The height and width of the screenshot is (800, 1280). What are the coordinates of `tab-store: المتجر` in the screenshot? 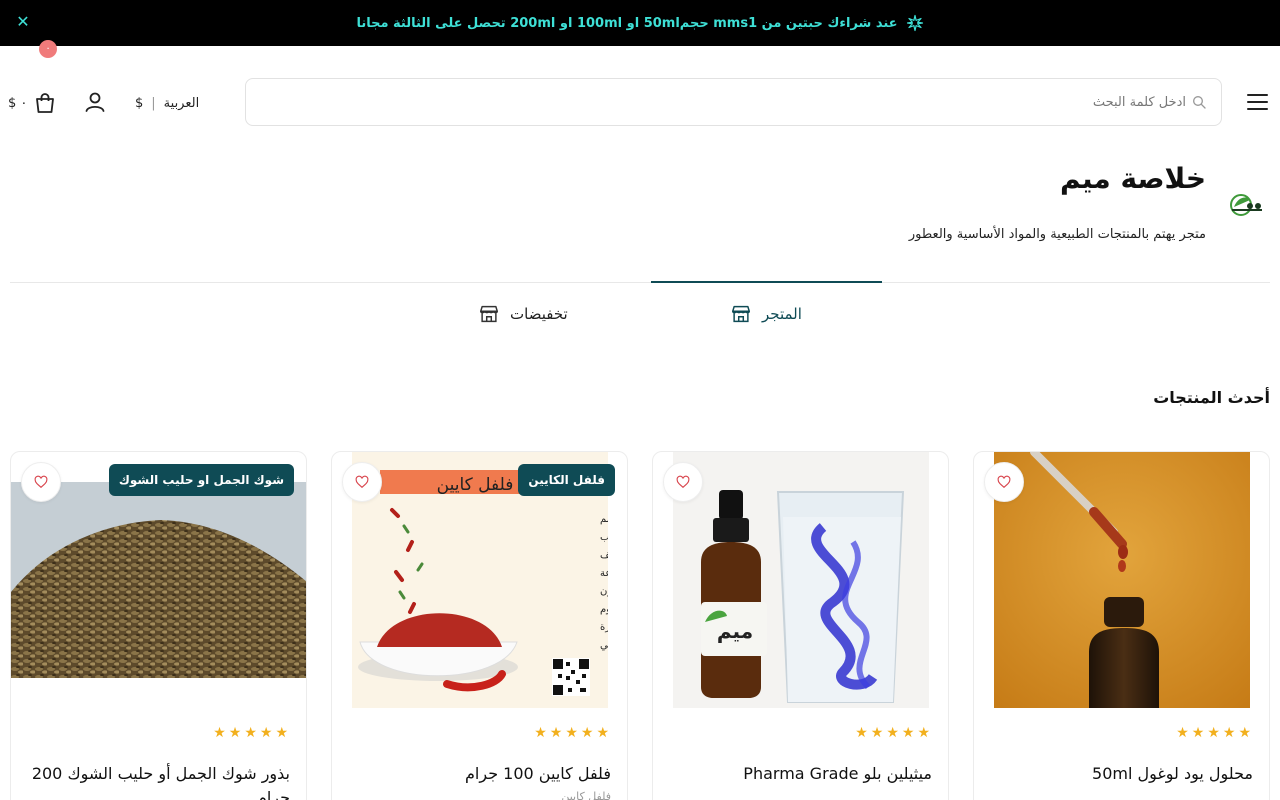 It's located at (766, 314).